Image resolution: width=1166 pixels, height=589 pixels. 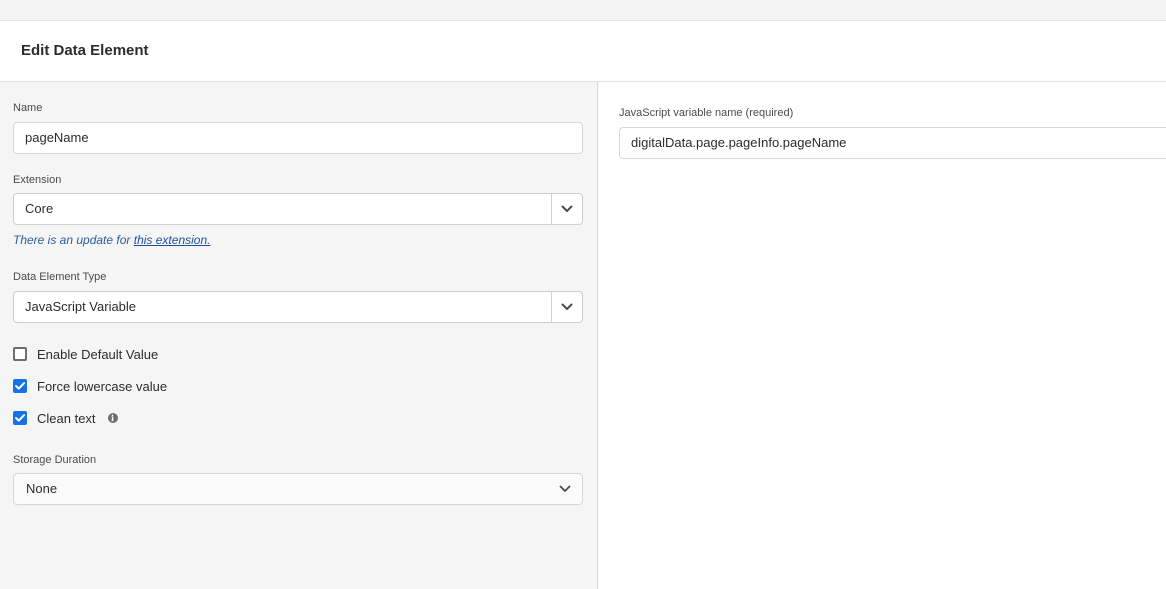 I want to click on extension-update-notice: There is an update for this extension., so click(x=111, y=240).